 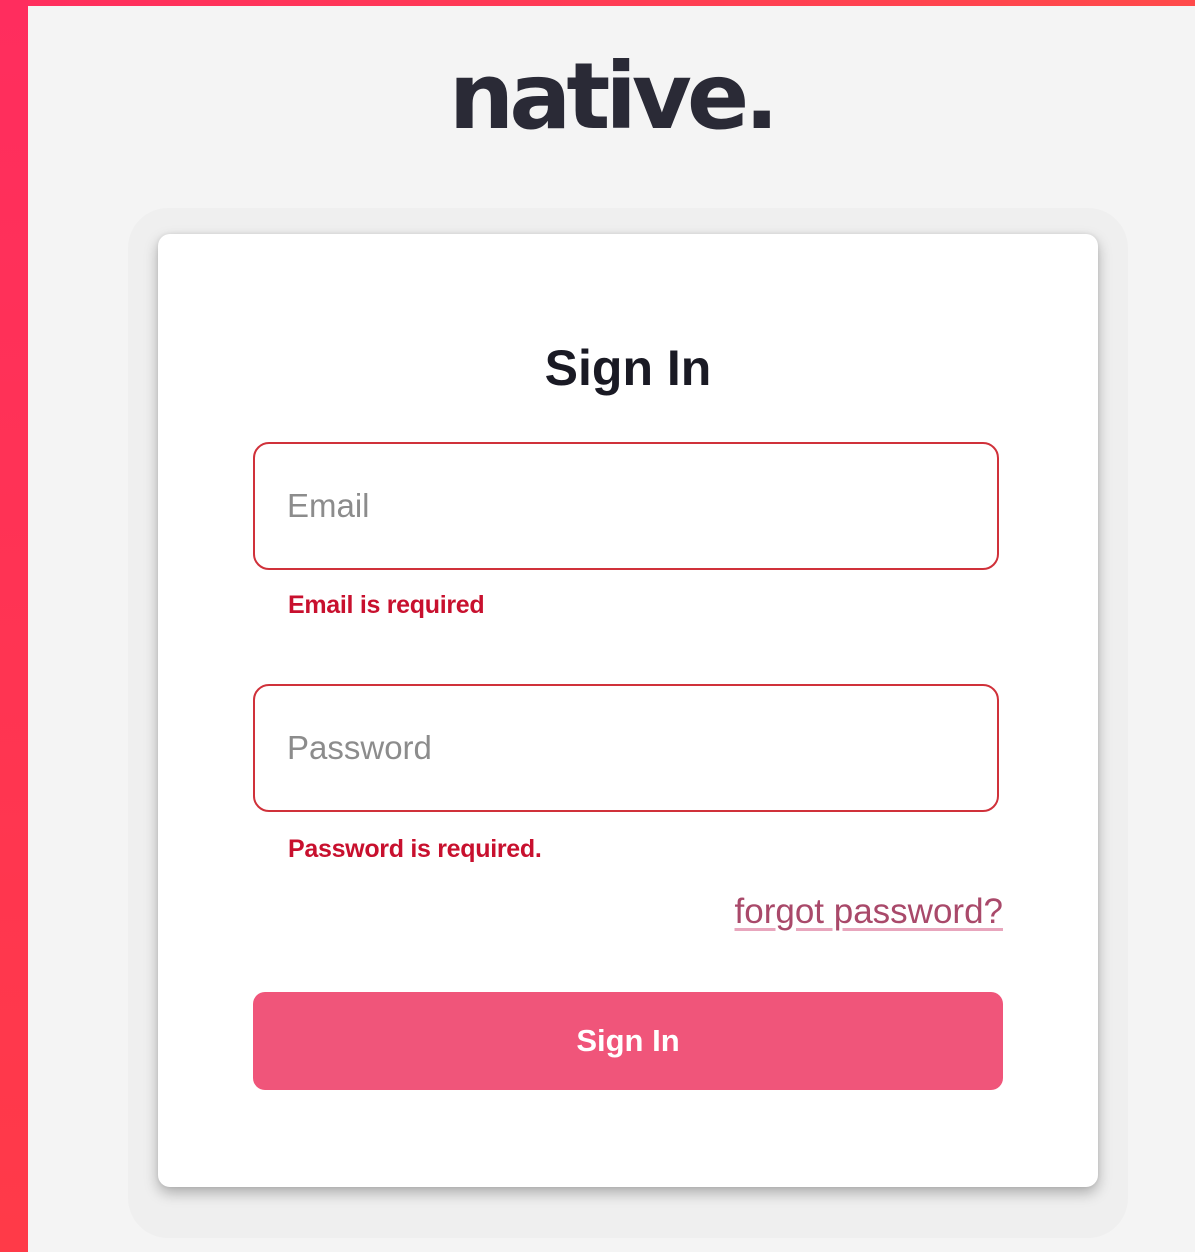 I want to click on brand-logo: native., so click(x=613, y=96).